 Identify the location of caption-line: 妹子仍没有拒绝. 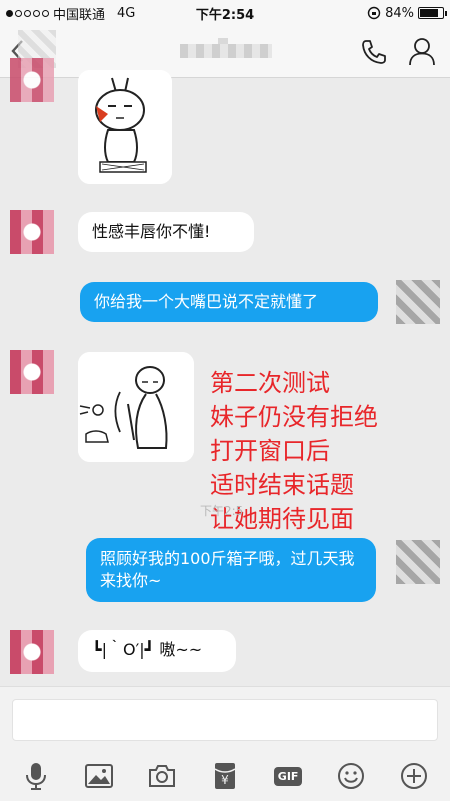
(294, 417).